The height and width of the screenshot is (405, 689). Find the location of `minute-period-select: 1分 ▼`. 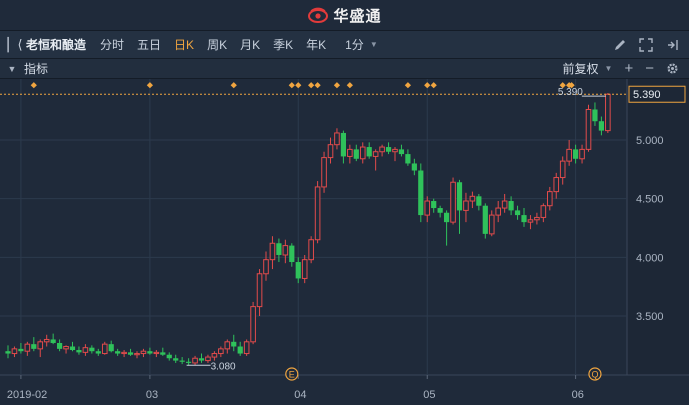

minute-period-select: 1分 ▼ is located at coordinates (361, 44).